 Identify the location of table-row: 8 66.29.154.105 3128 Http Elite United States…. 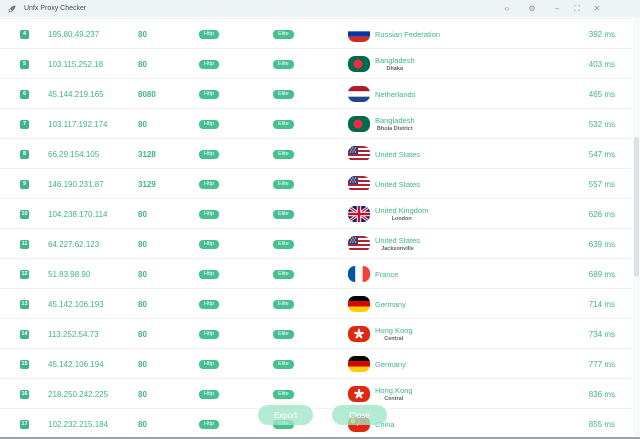
(316, 154).